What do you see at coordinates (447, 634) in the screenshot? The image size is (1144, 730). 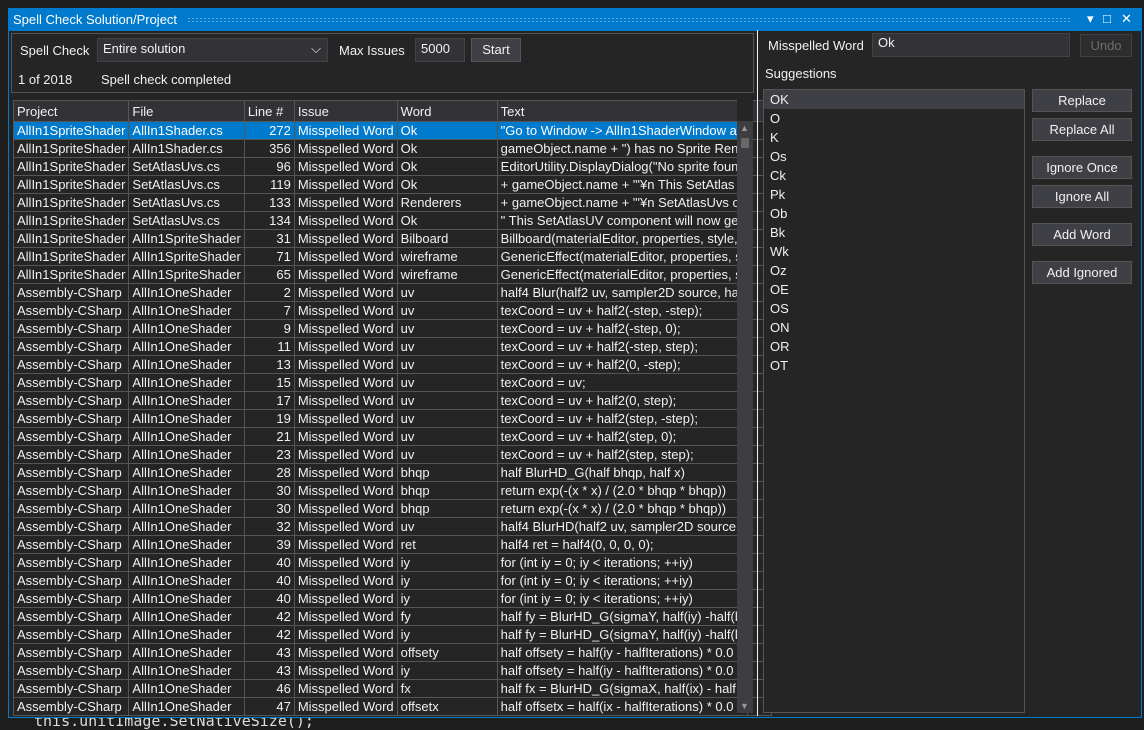 I see `cell-word: iy` at bounding box center [447, 634].